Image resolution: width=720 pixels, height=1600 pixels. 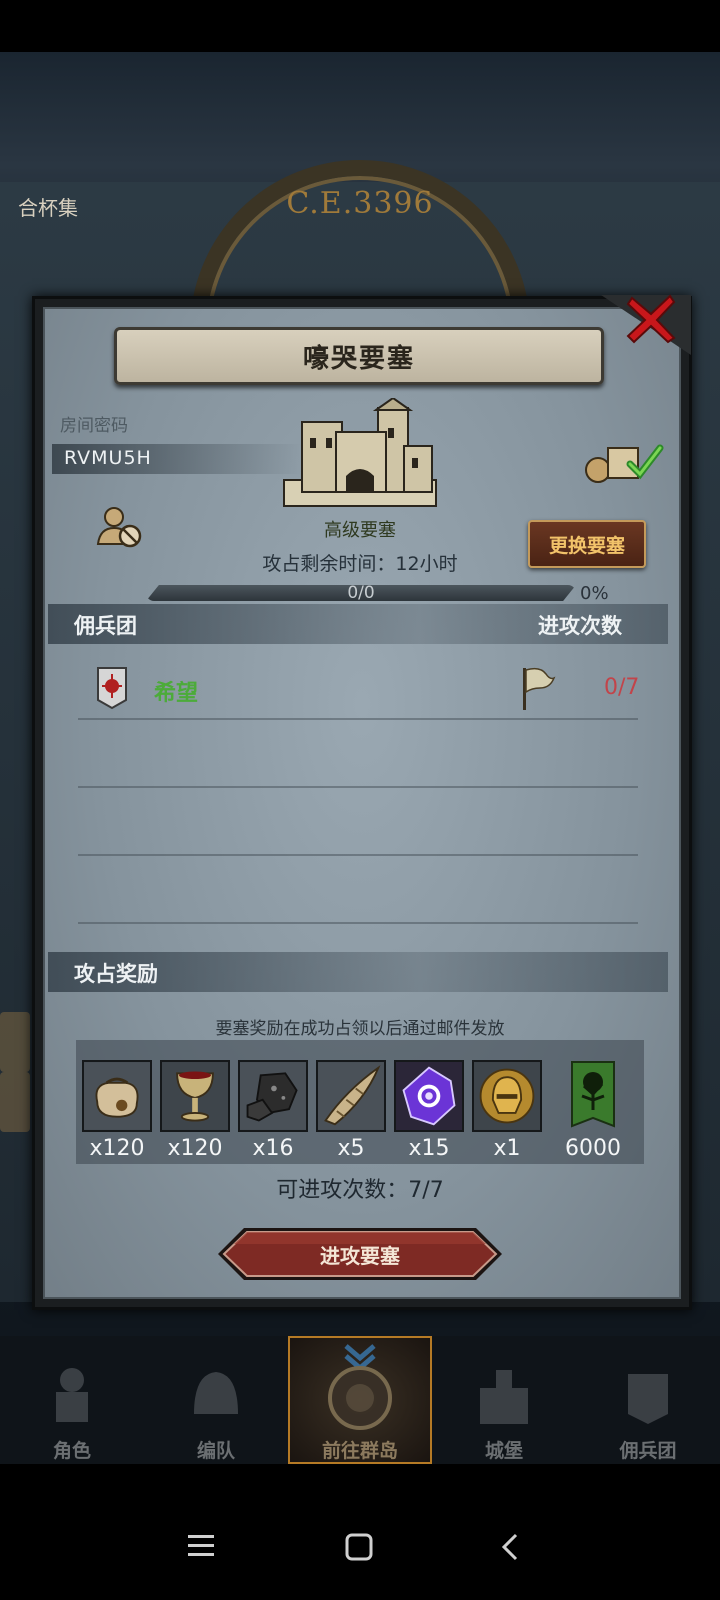 I want to click on reward-qty: x15, so click(x=429, y=1148).